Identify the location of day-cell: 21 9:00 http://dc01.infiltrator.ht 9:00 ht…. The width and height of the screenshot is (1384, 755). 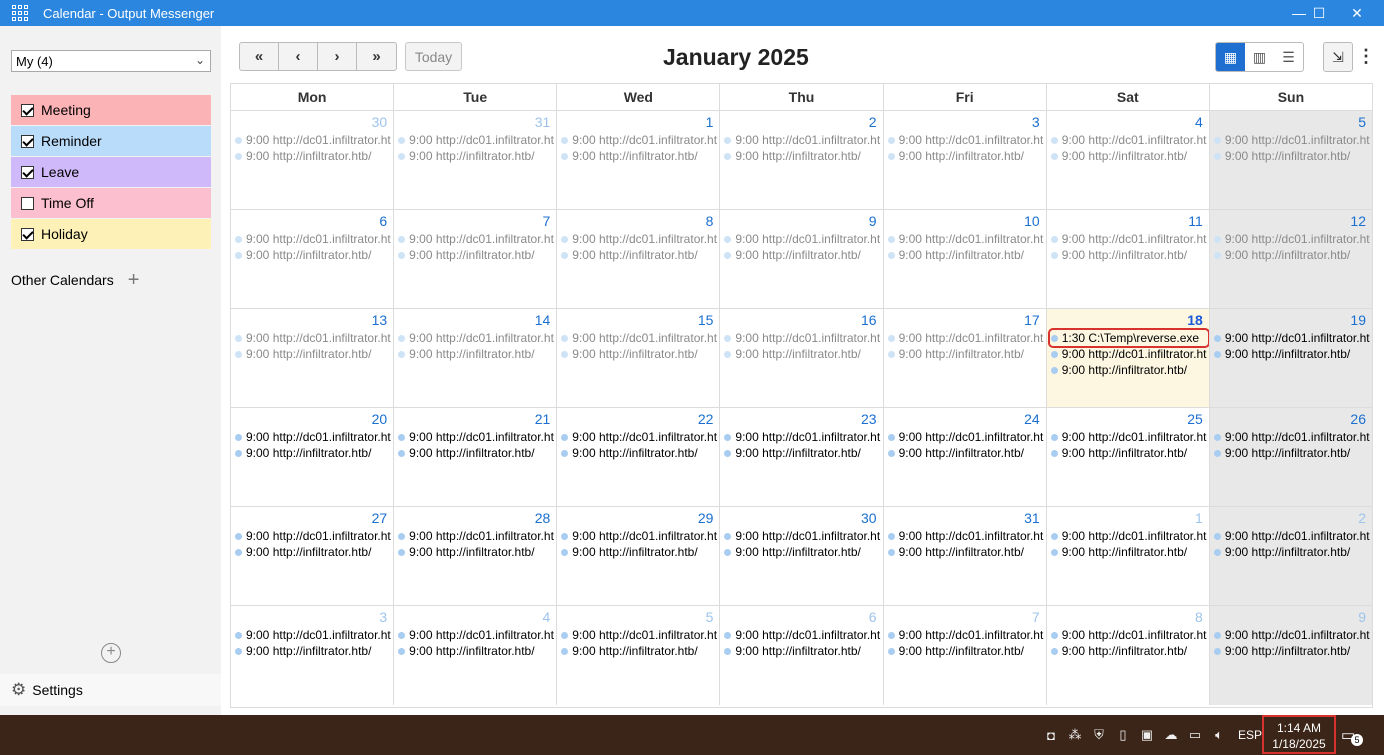
(476, 457).